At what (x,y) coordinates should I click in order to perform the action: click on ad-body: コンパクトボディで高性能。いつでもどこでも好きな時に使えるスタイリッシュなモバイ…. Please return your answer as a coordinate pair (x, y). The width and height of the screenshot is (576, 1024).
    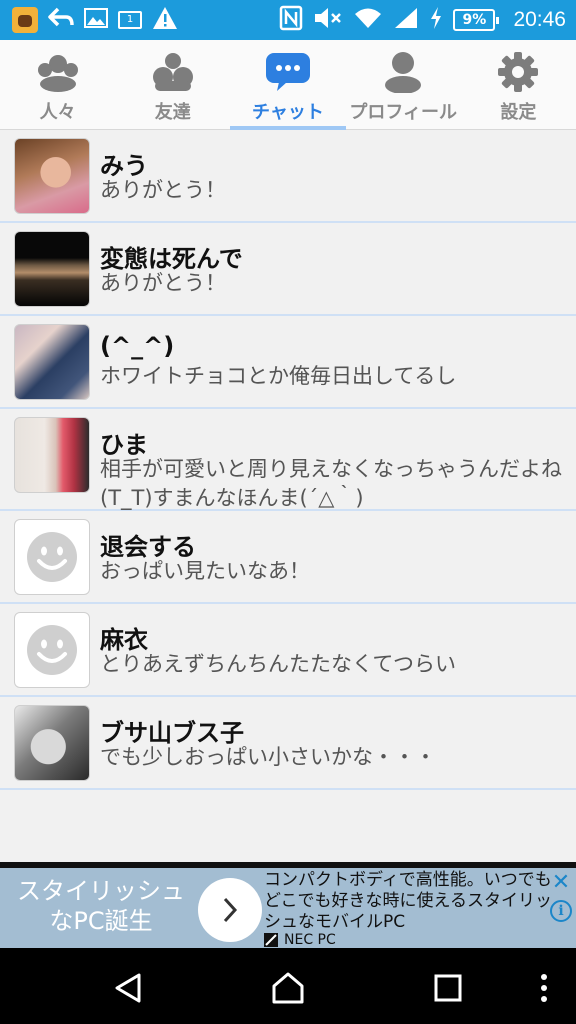
    Looking at the image, I should click on (408, 901).